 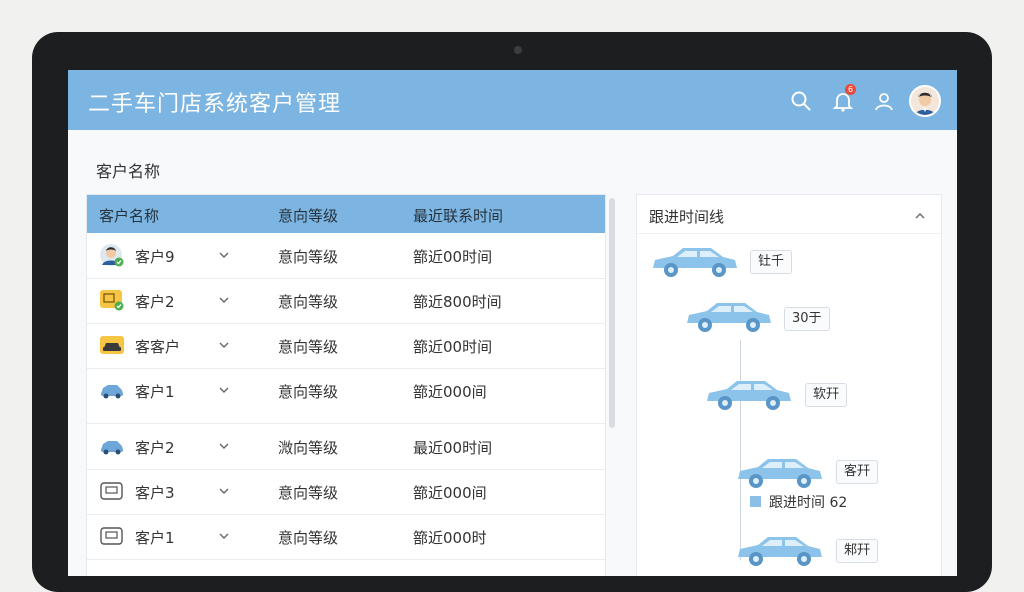 I want to click on table-row: 客客户 意向等级 篰近00时间, so click(x=346, y=346).